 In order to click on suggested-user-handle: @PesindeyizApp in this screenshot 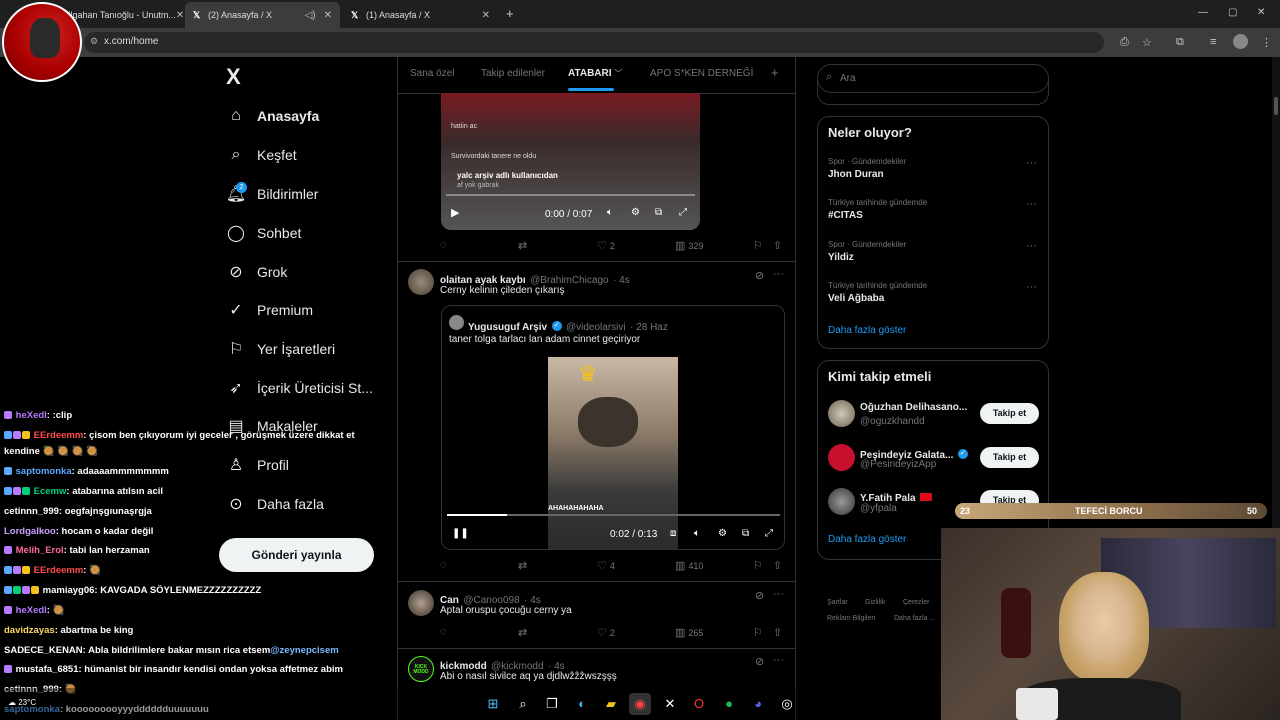, I will do `click(898, 464)`.